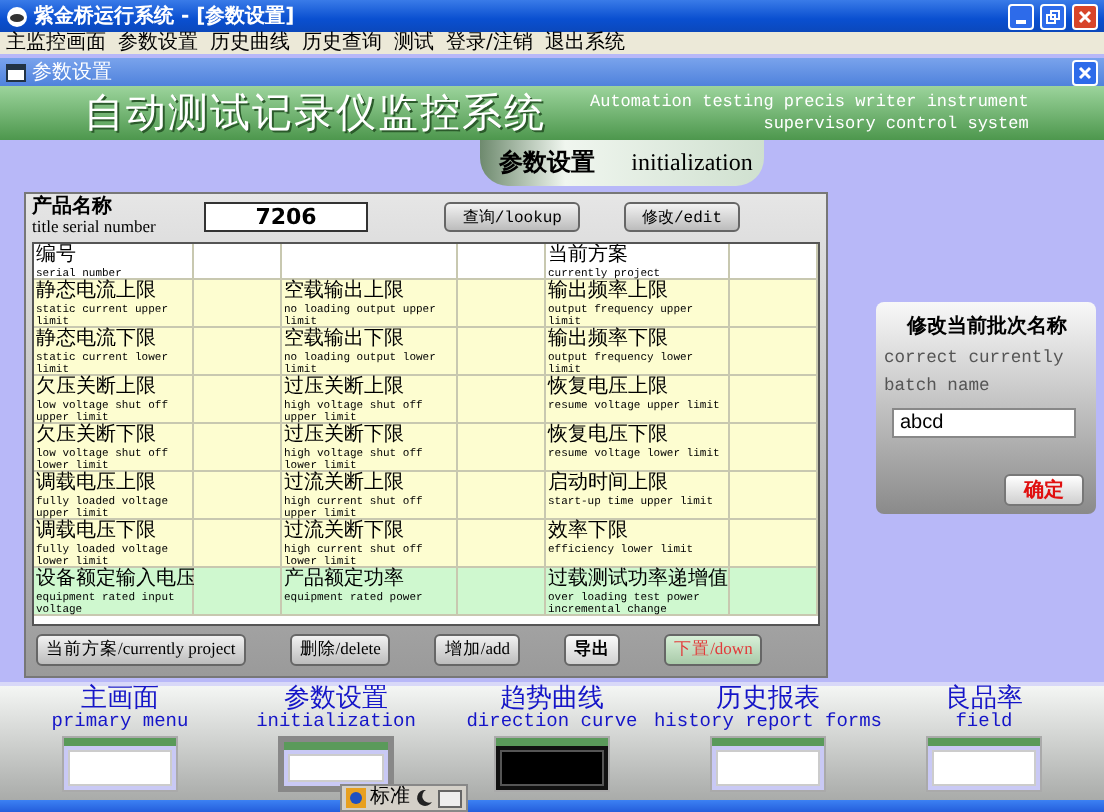 The height and width of the screenshot is (812, 1104). I want to click on menu-item: 历史查询, so click(342, 43).